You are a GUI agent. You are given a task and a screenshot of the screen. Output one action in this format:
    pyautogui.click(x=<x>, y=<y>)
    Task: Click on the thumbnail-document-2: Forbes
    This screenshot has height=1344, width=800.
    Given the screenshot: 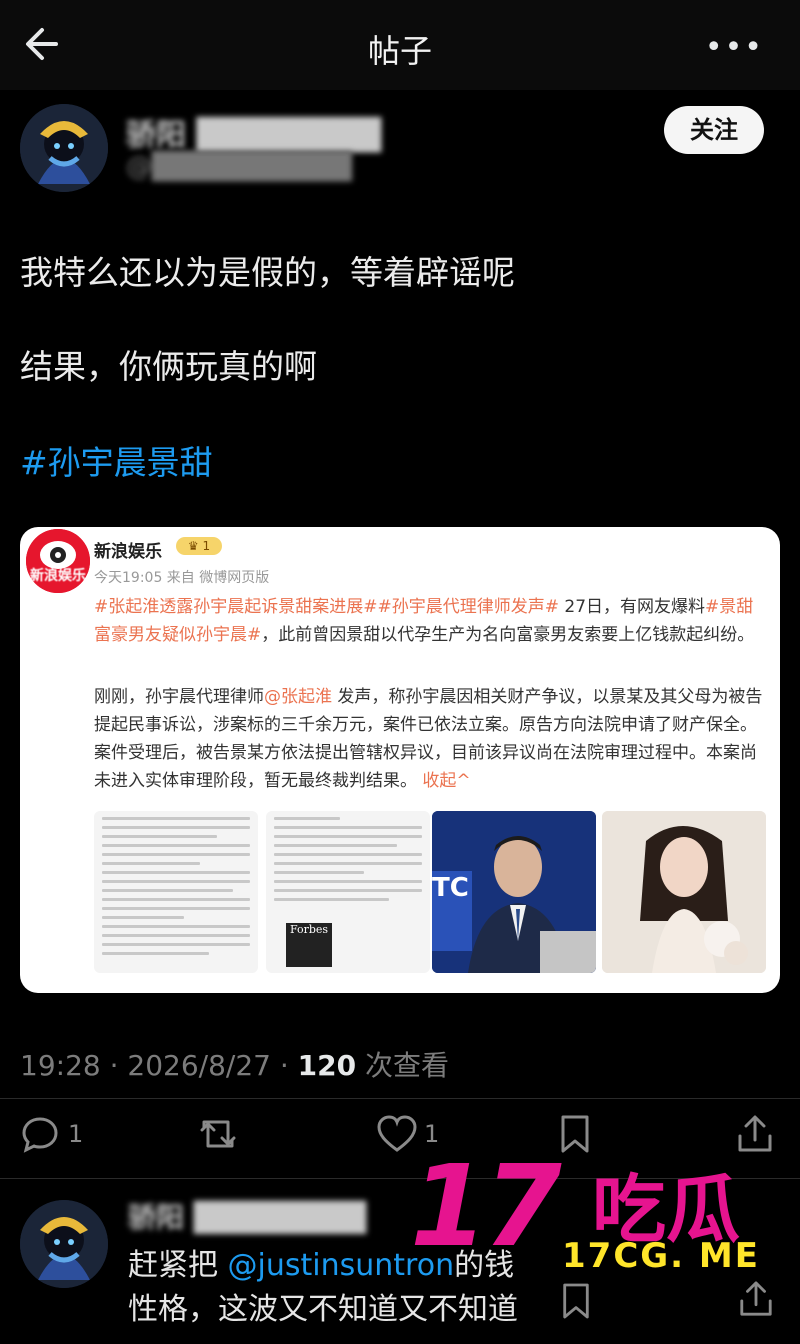 What is the action you would take?
    pyautogui.click(x=348, y=892)
    